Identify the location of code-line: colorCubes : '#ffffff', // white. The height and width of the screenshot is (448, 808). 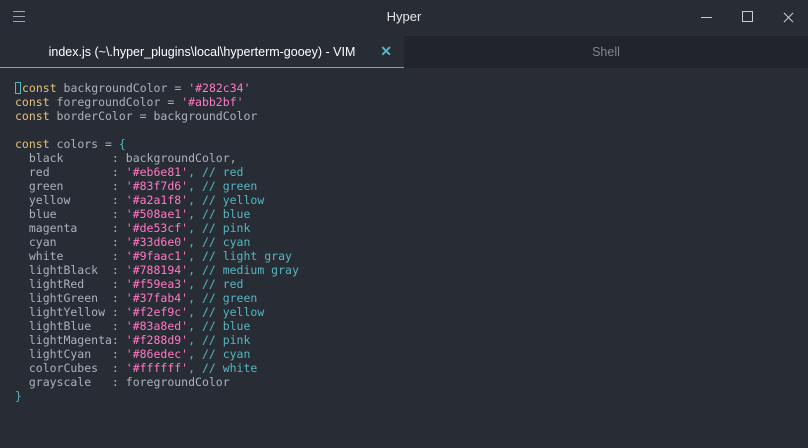
(136, 368).